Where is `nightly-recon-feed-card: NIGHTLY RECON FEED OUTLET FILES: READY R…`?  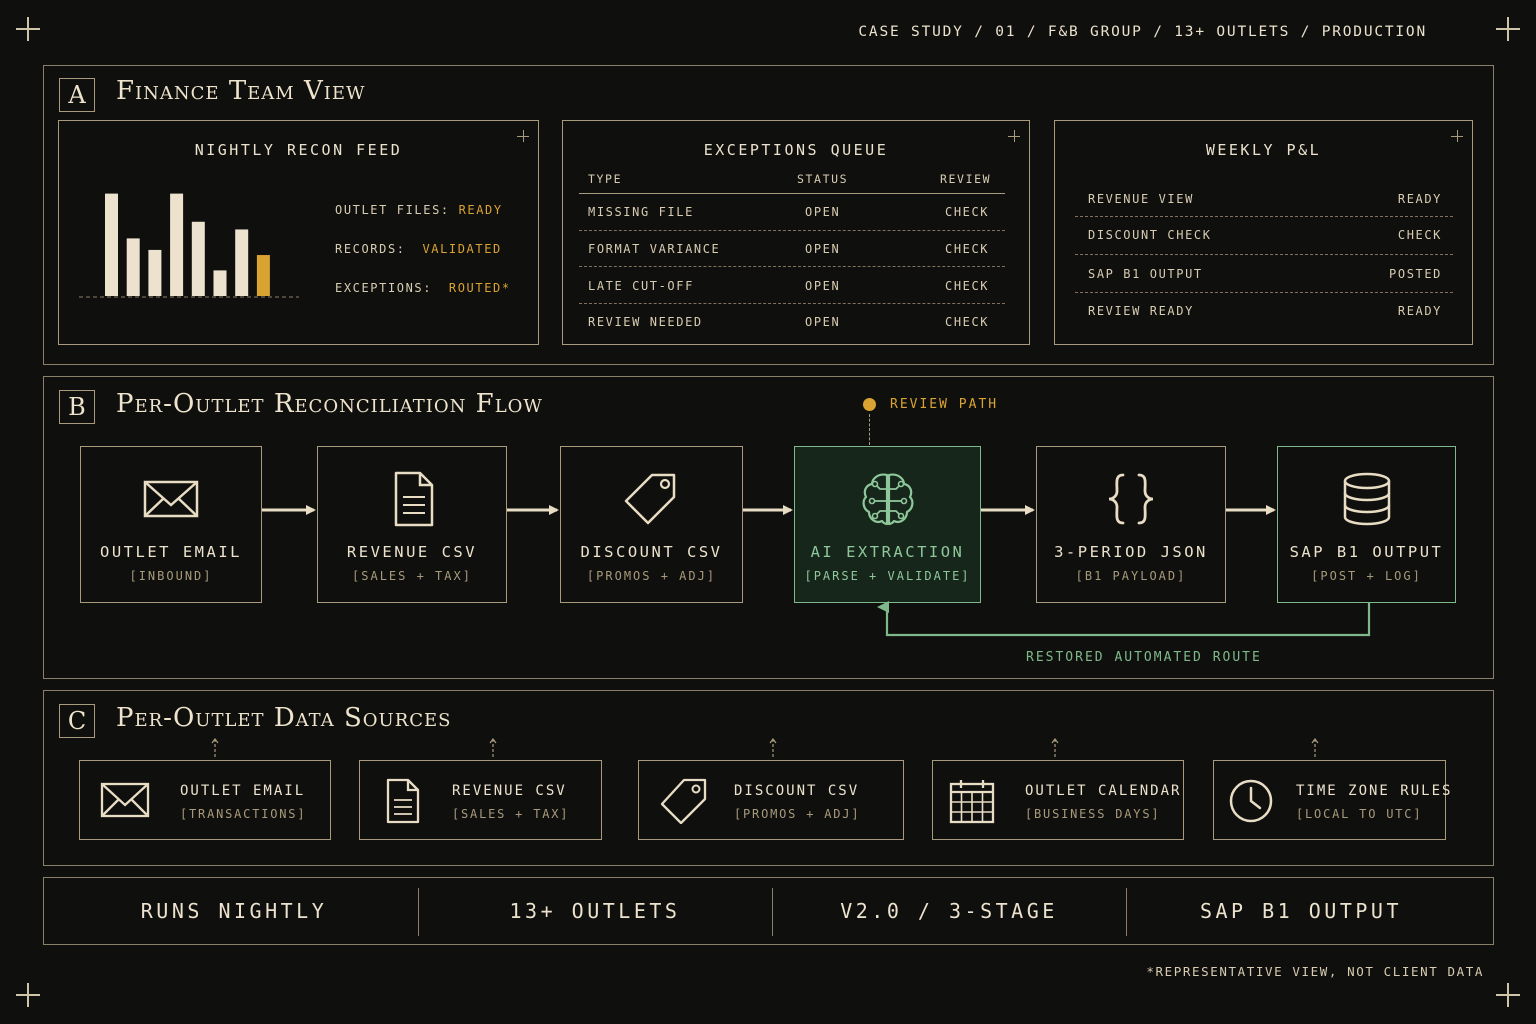
nightly-recon-feed-card: NIGHTLY RECON FEED OUTLET FILES: READY R… is located at coordinates (298, 232).